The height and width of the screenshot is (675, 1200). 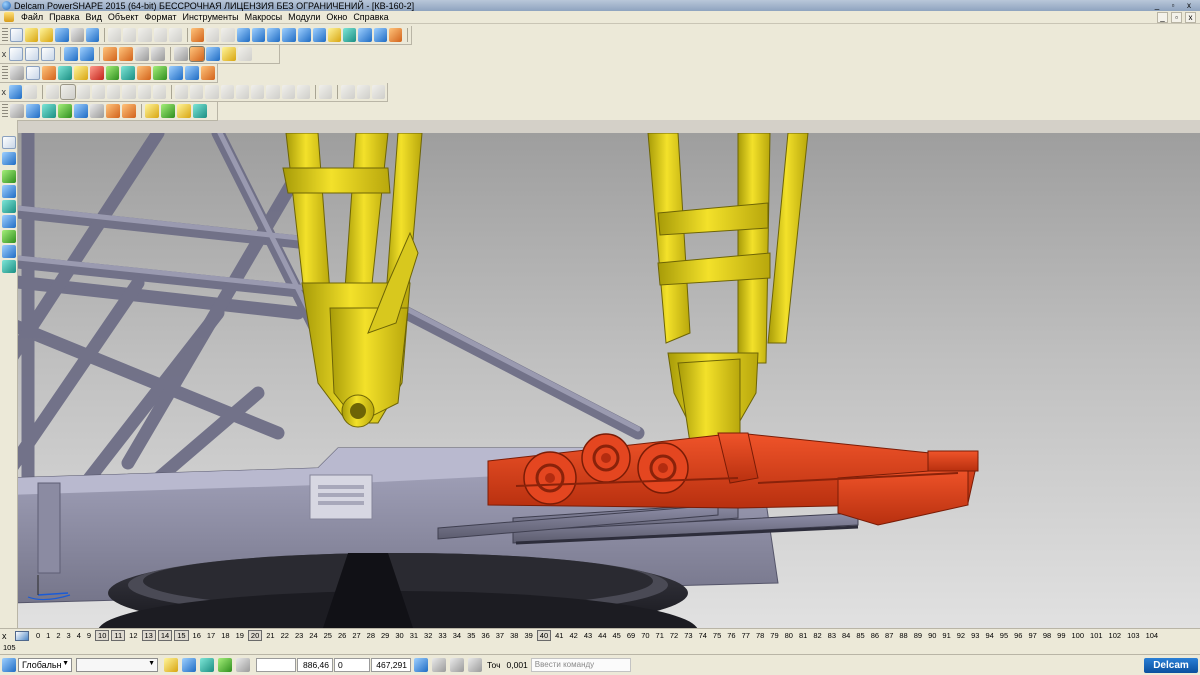 What do you see at coordinates (142, 54) in the screenshot?
I see `zoom-box-icon` at bounding box center [142, 54].